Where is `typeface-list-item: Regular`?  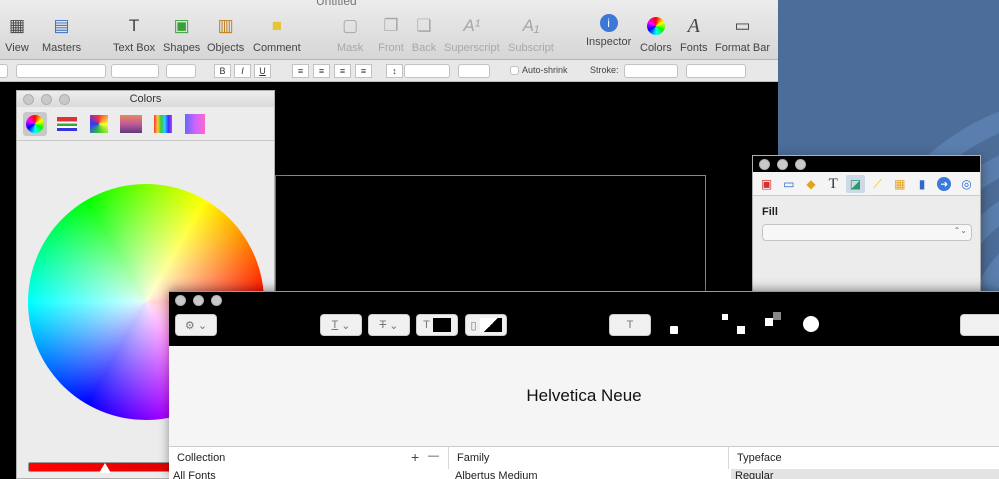
typeface-list-item: Regular is located at coordinates (865, 474).